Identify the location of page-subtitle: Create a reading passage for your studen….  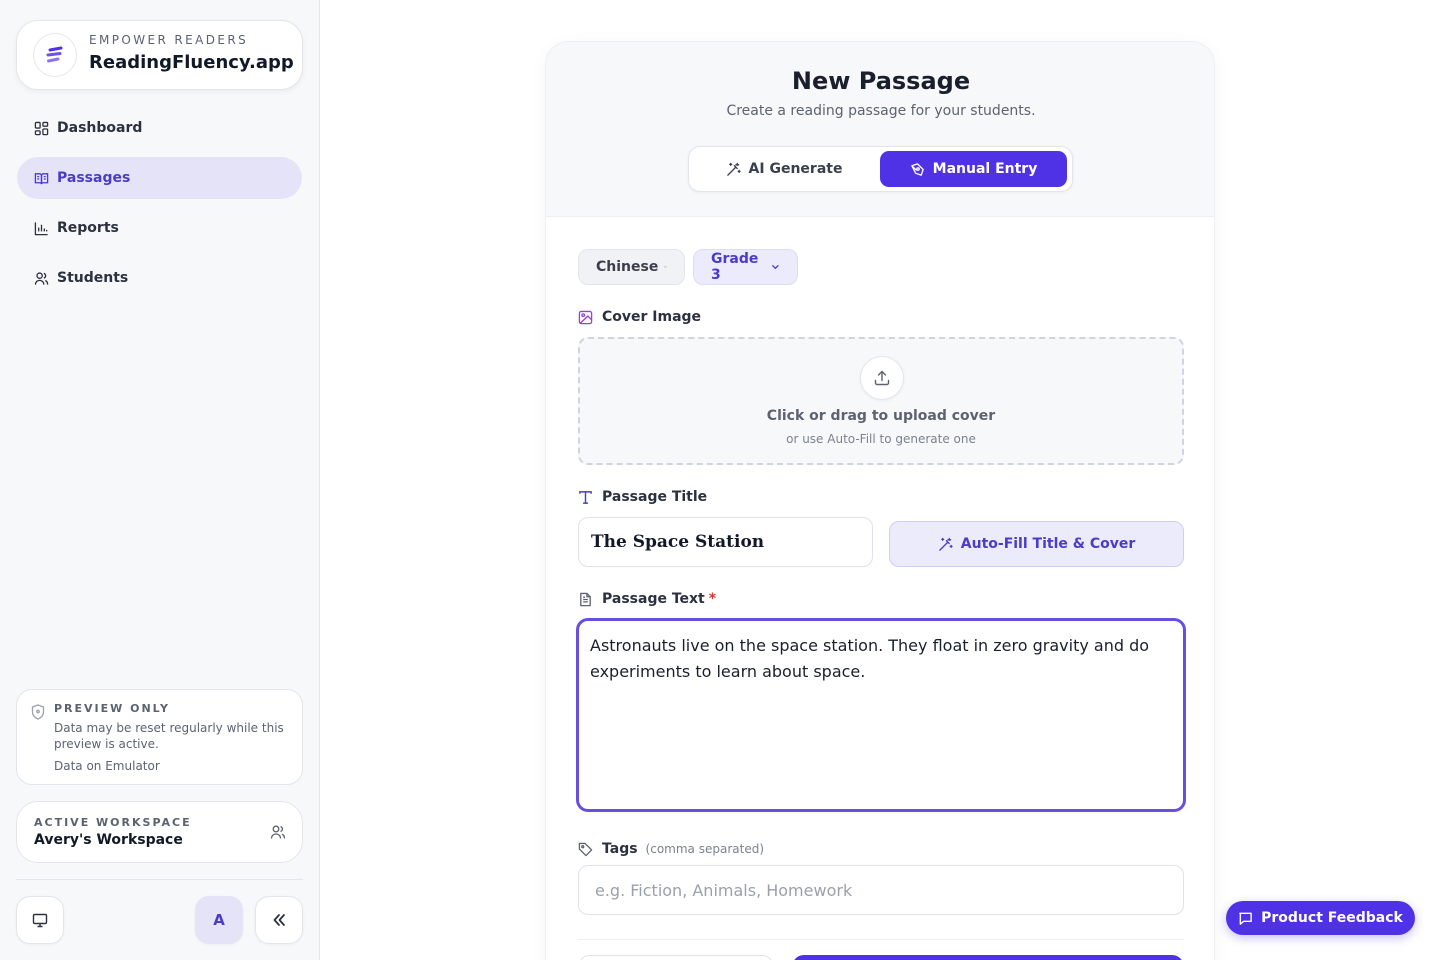
(881, 111).